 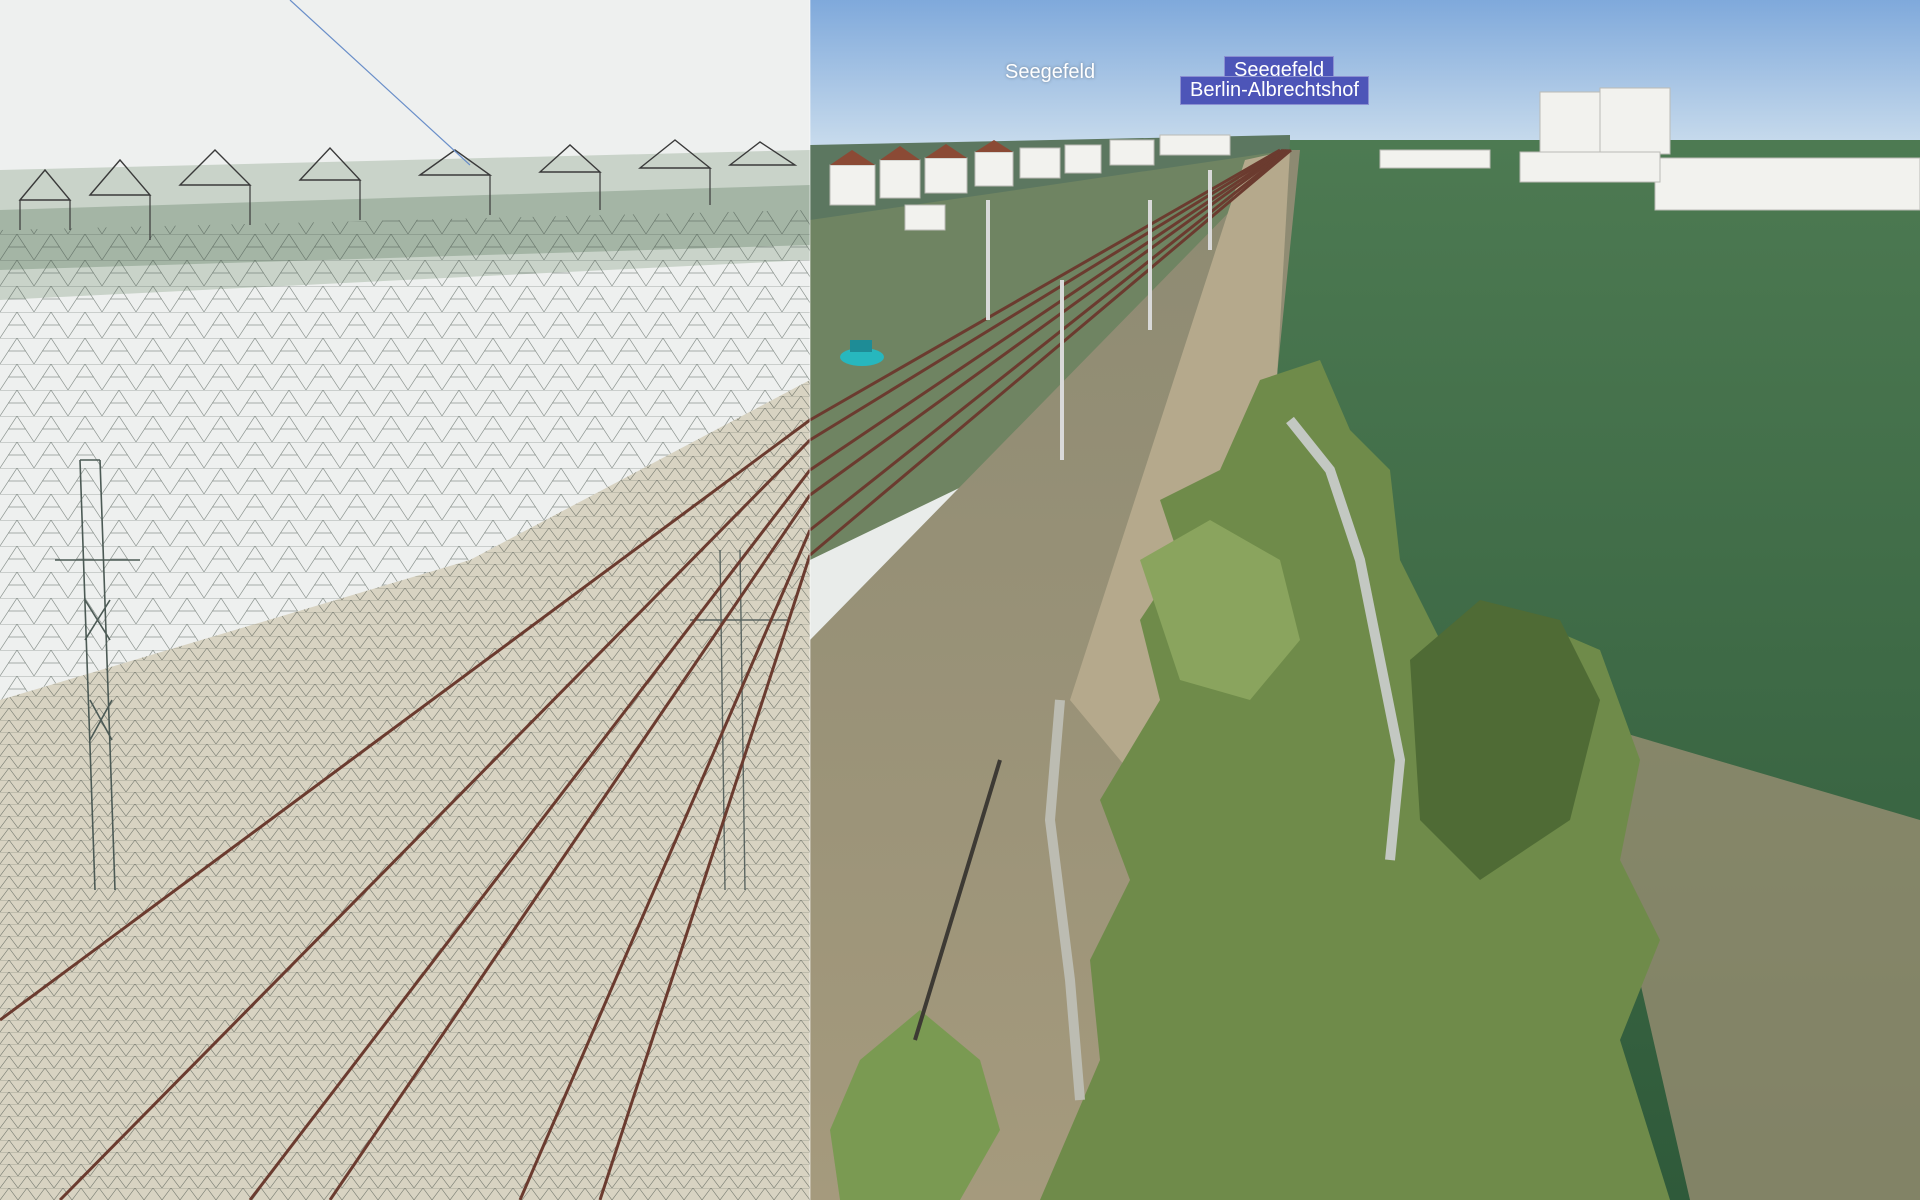 I want to click on place-label-seegefeld: Seegefeld, so click(x=1050, y=72).